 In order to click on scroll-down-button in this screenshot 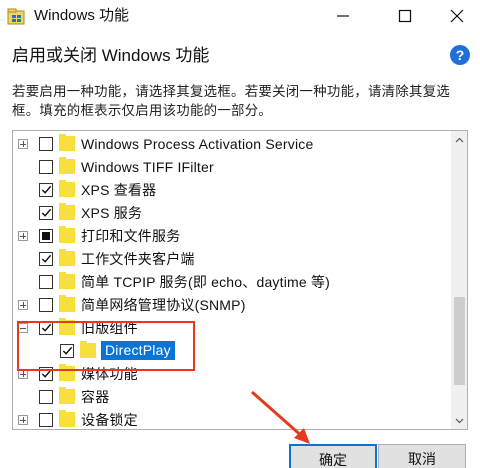, I will do `click(459, 420)`.